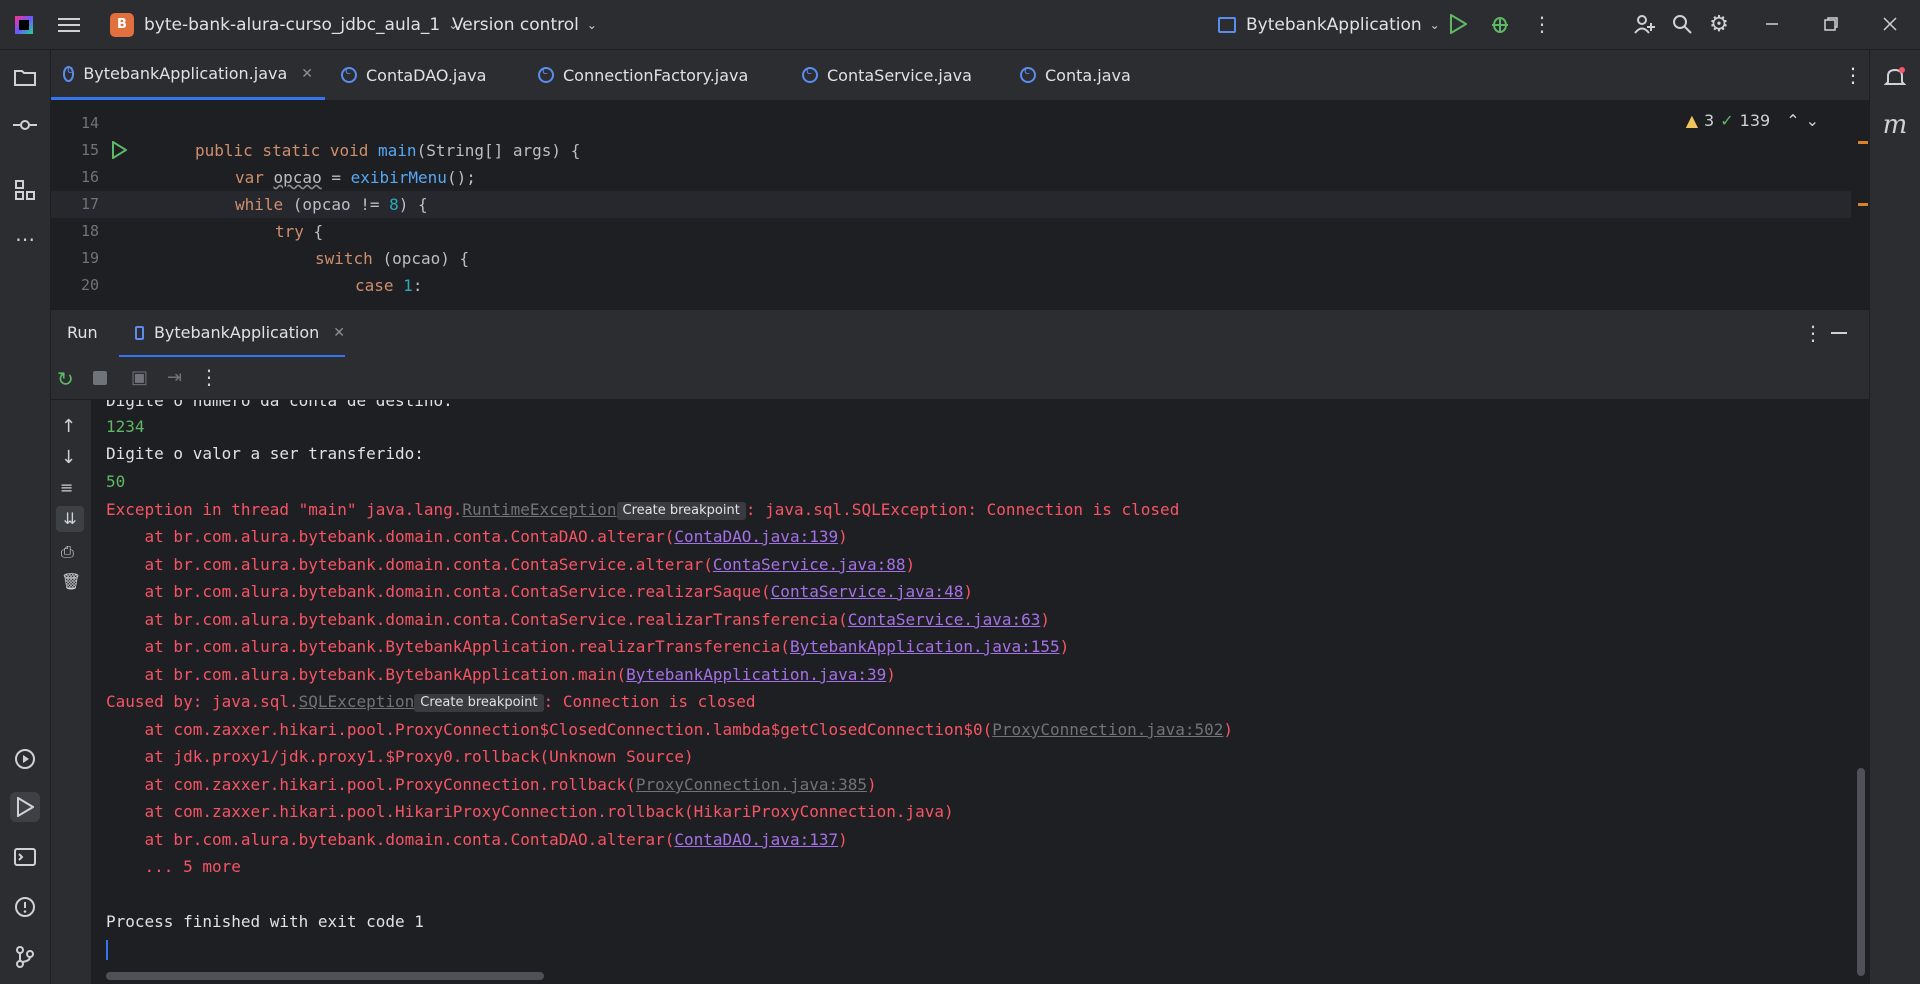 Image resolution: width=1920 pixels, height=984 pixels. Describe the element at coordinates (119, 151) in the screenshot. I see `run-gutter-icon` at that location.